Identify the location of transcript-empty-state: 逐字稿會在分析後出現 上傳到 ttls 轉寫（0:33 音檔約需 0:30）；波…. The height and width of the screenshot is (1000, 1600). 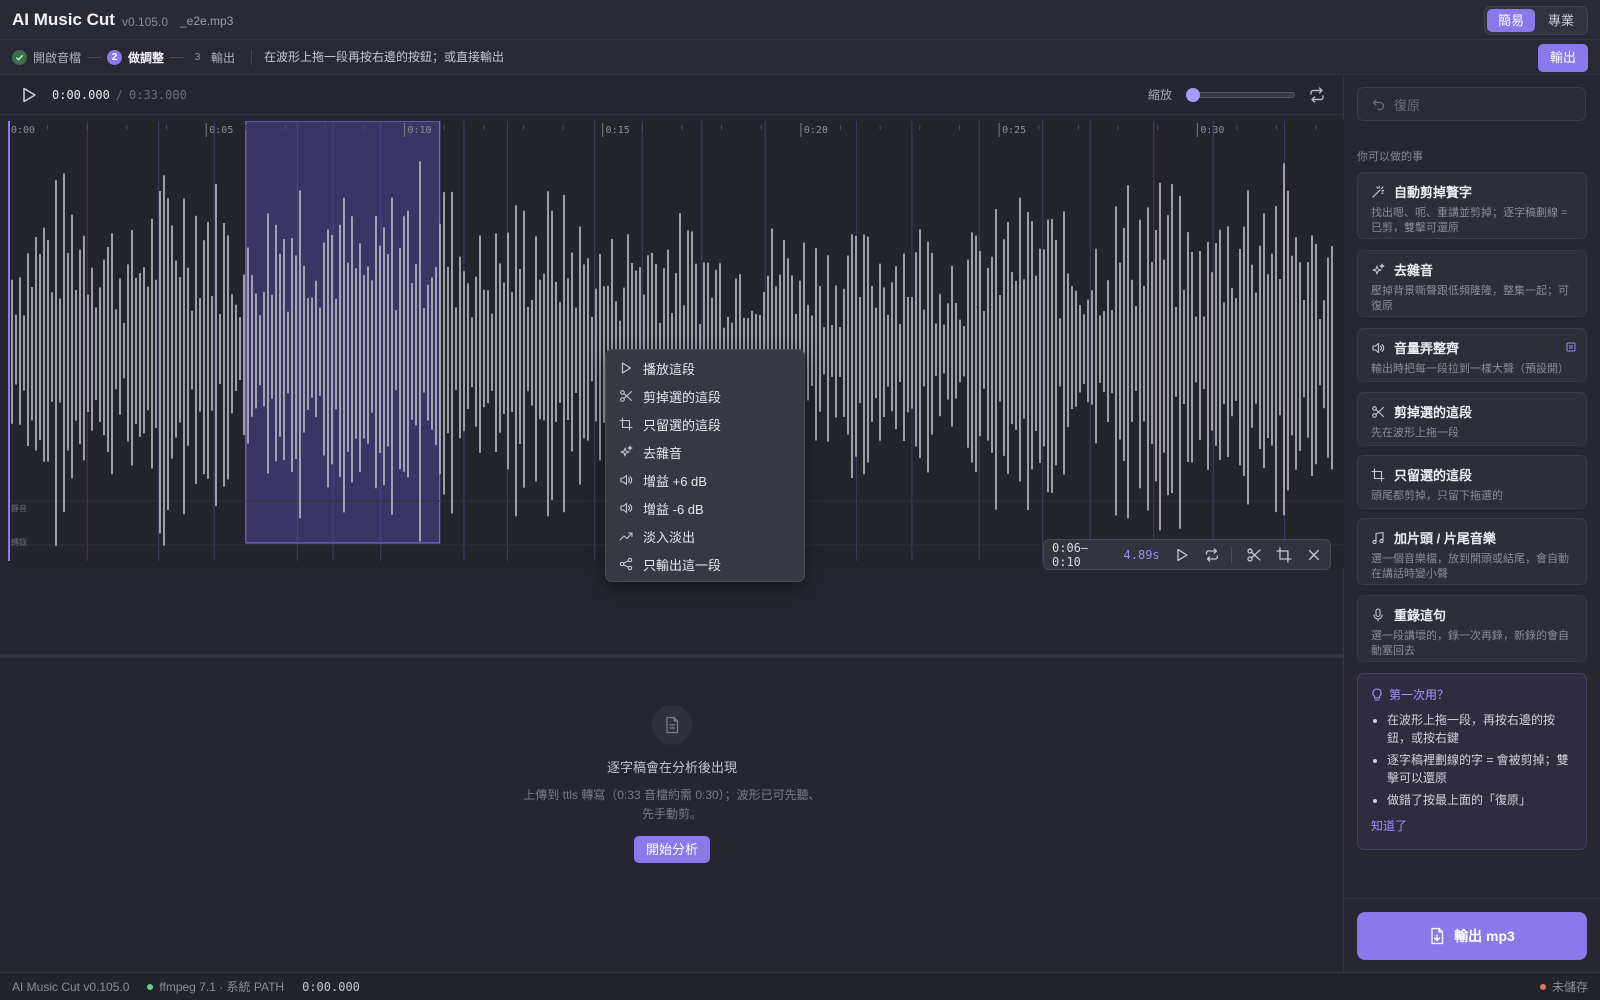
(672, 784).